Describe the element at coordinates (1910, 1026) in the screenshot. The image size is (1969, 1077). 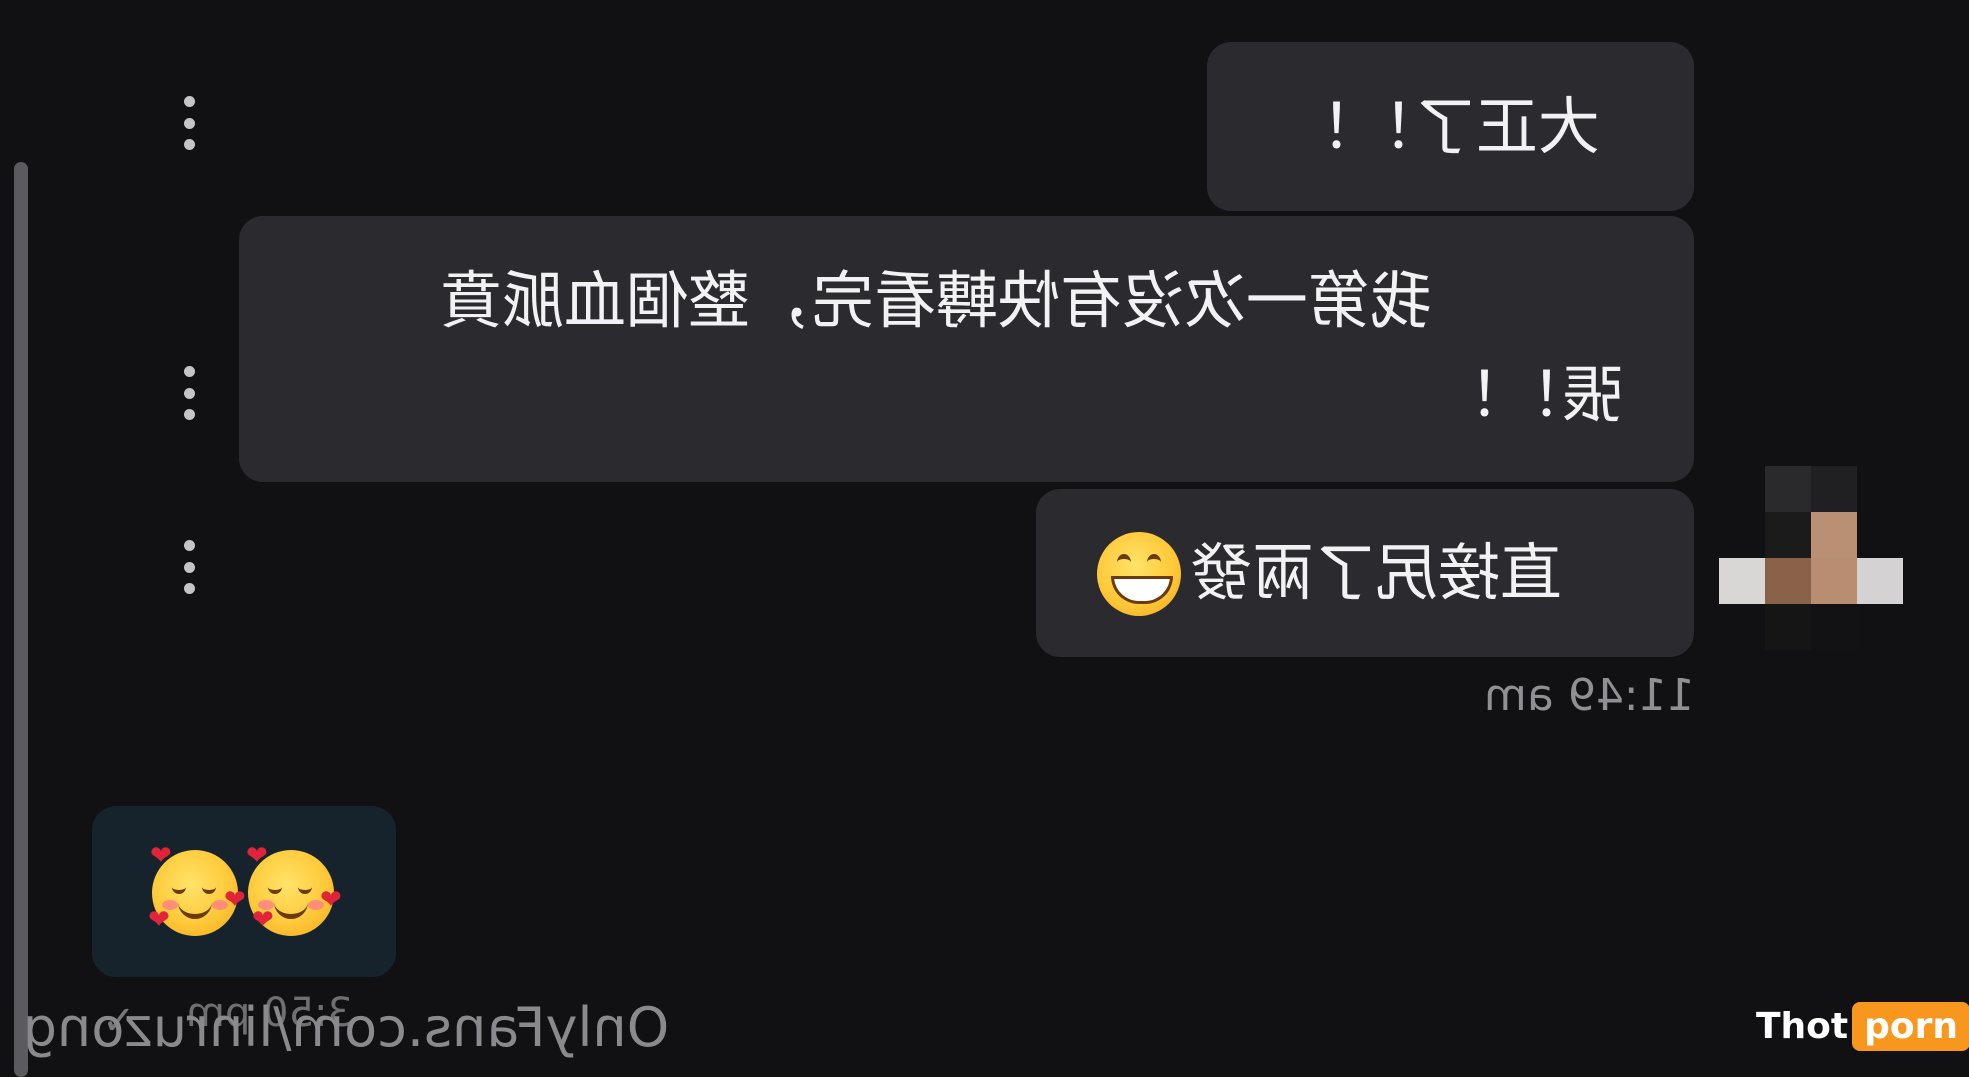
I see `logo-text-part2: porn` at that location.